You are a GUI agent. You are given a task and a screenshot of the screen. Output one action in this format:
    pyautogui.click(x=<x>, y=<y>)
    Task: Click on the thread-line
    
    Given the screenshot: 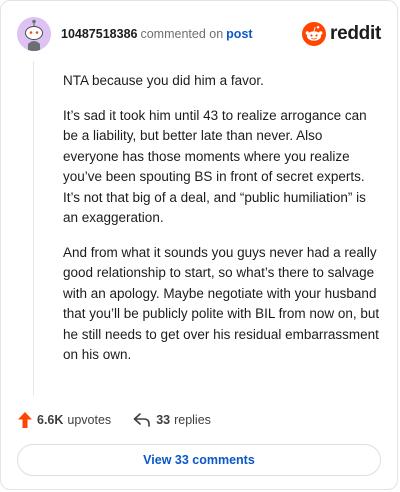 What is the action you would take?
    pyautogui.click(x=33, y=228)
    